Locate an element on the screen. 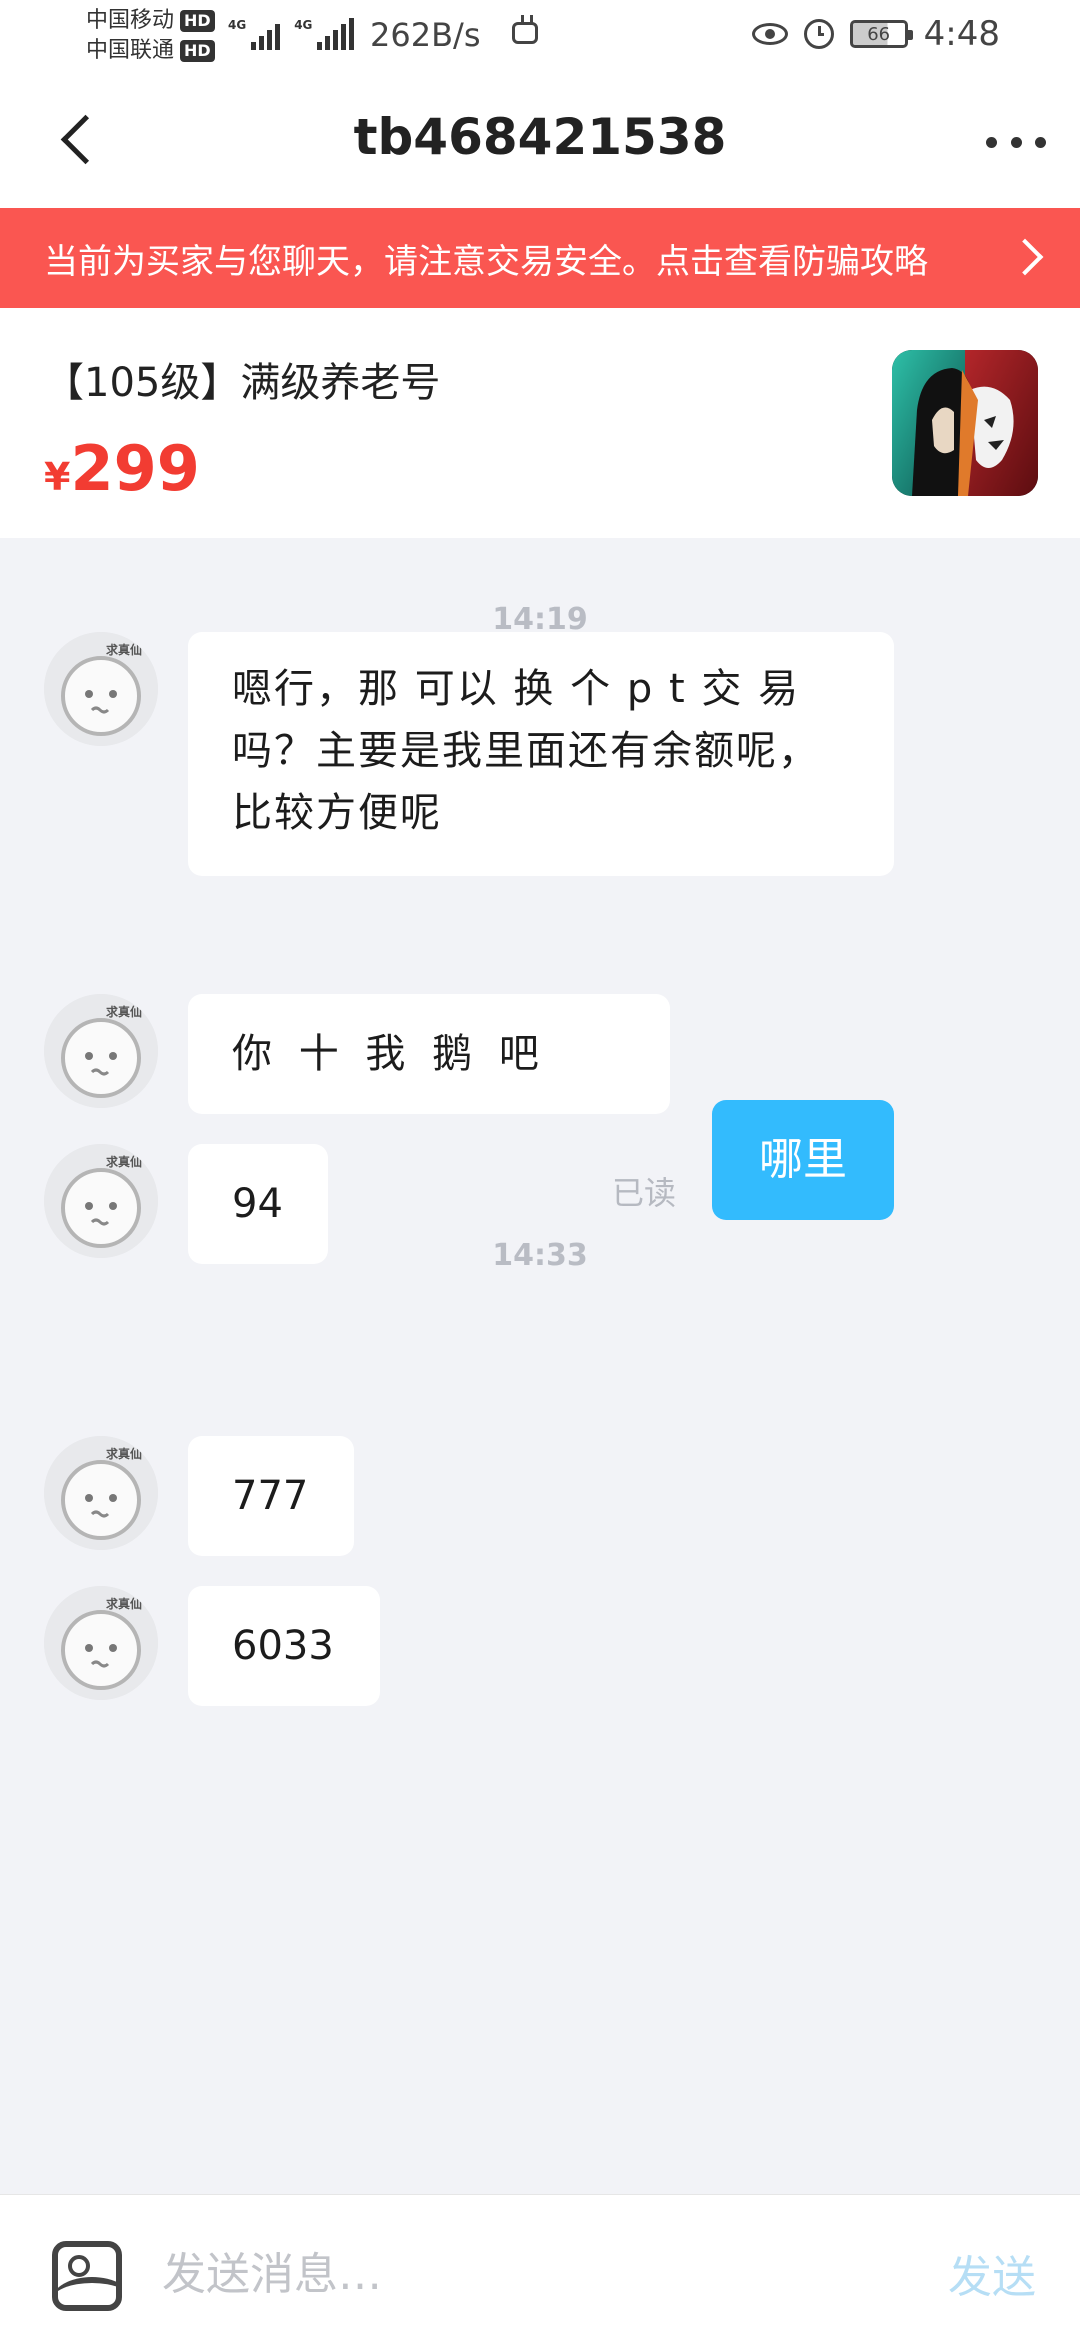 This screenshot has height=2341, width=1080. message-input-bar: 发送 is located at coordinates (540, 2267).